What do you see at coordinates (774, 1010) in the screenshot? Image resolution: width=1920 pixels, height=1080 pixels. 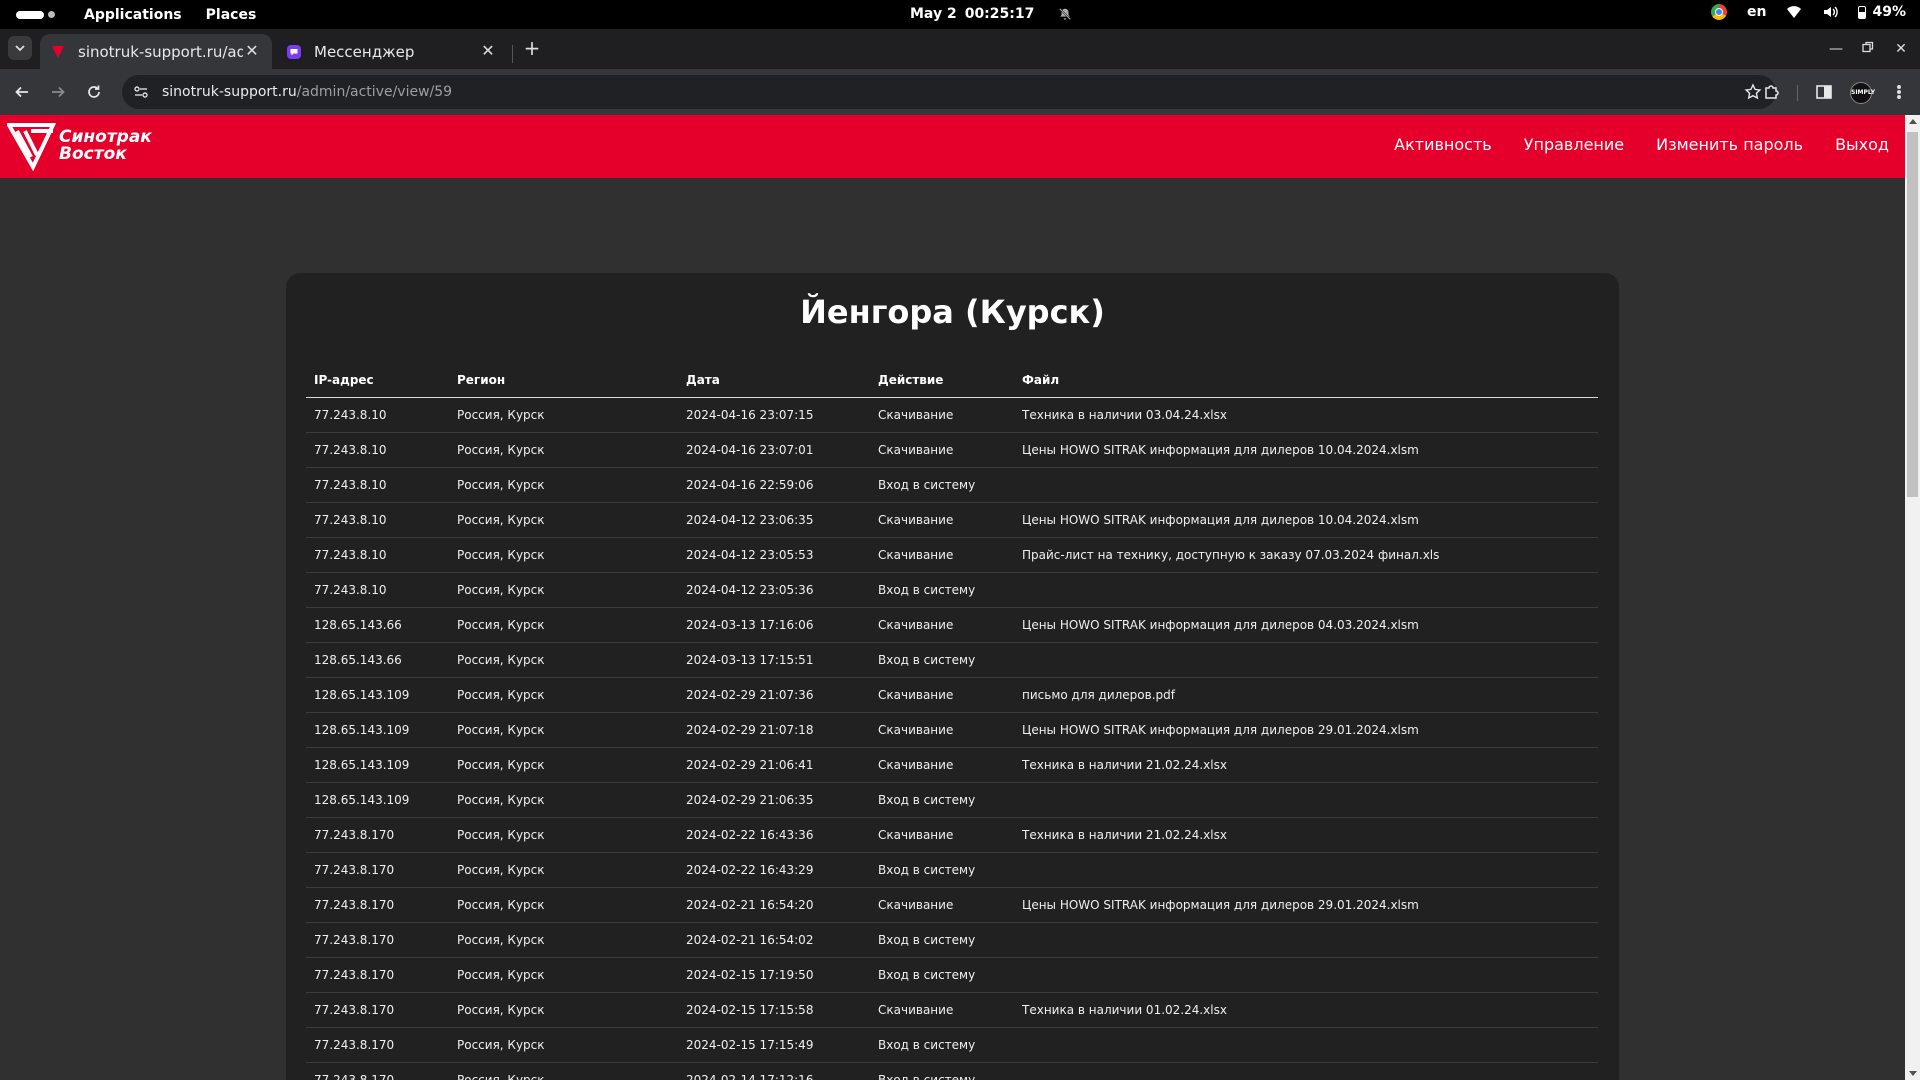 I see `cell-date: 2024-02-15 17:15:58` at bounding box center [774, 1010].